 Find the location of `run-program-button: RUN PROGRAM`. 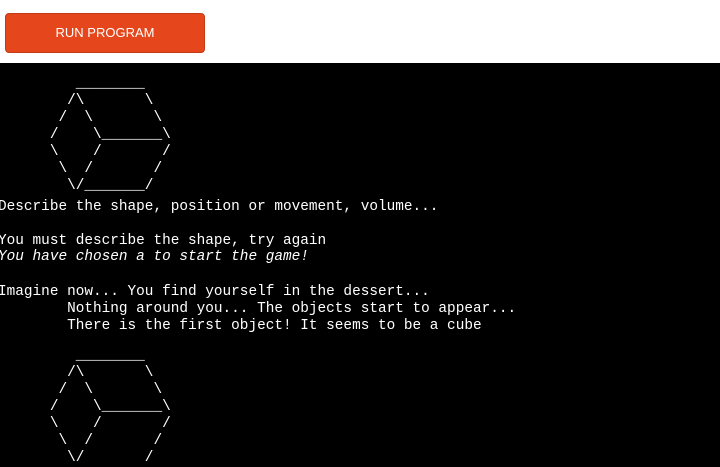

run-program-button: RUN PROGRAM is located at coordinates (105, 33).